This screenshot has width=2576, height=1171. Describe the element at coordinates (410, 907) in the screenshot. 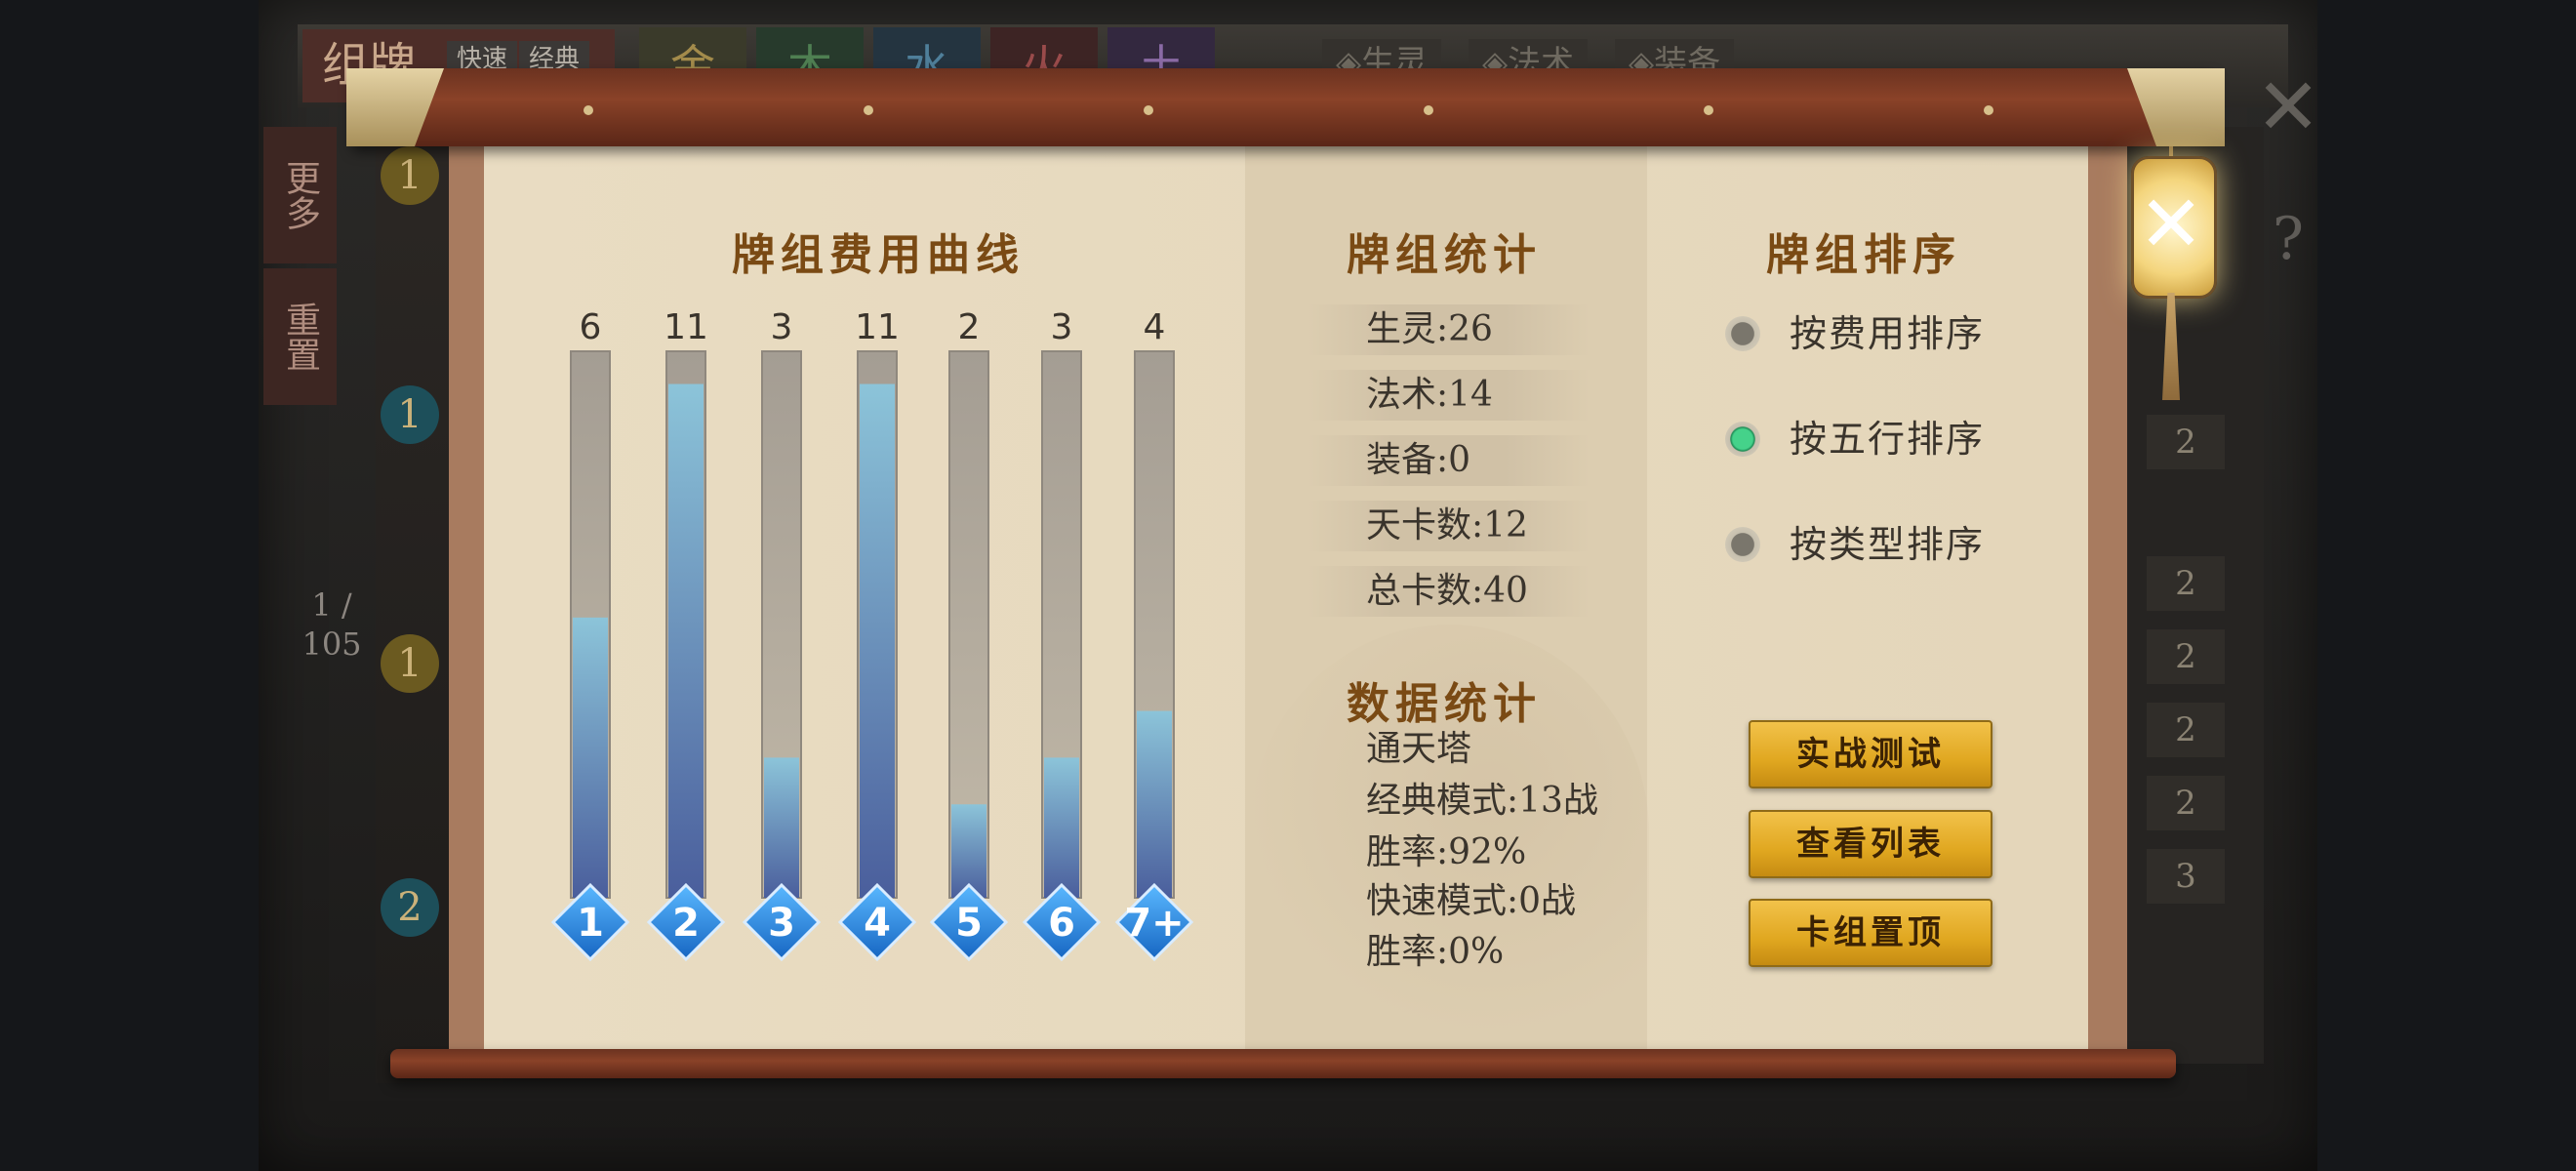

I see `background-cost-badge: 2` at that location.